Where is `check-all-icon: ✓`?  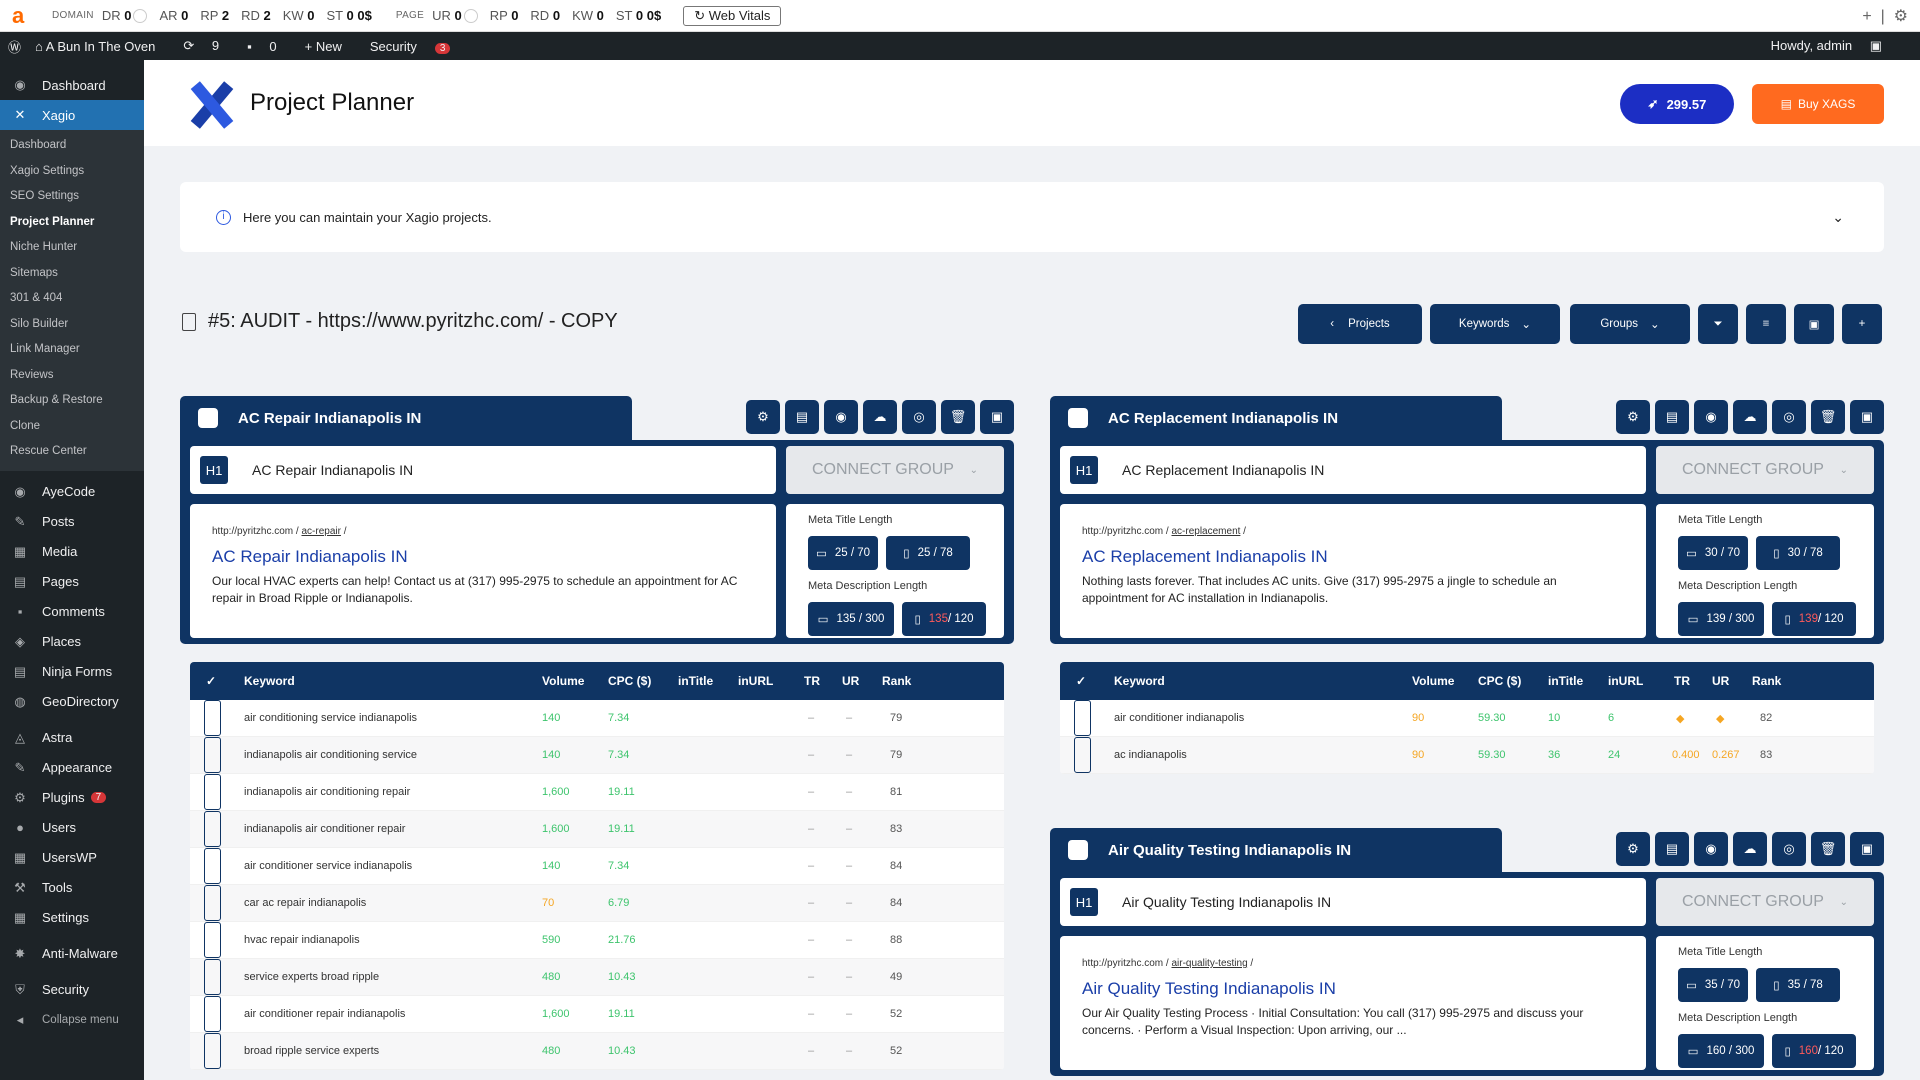 check-all-icon: ✓ is located at coordinates (1081, 681).